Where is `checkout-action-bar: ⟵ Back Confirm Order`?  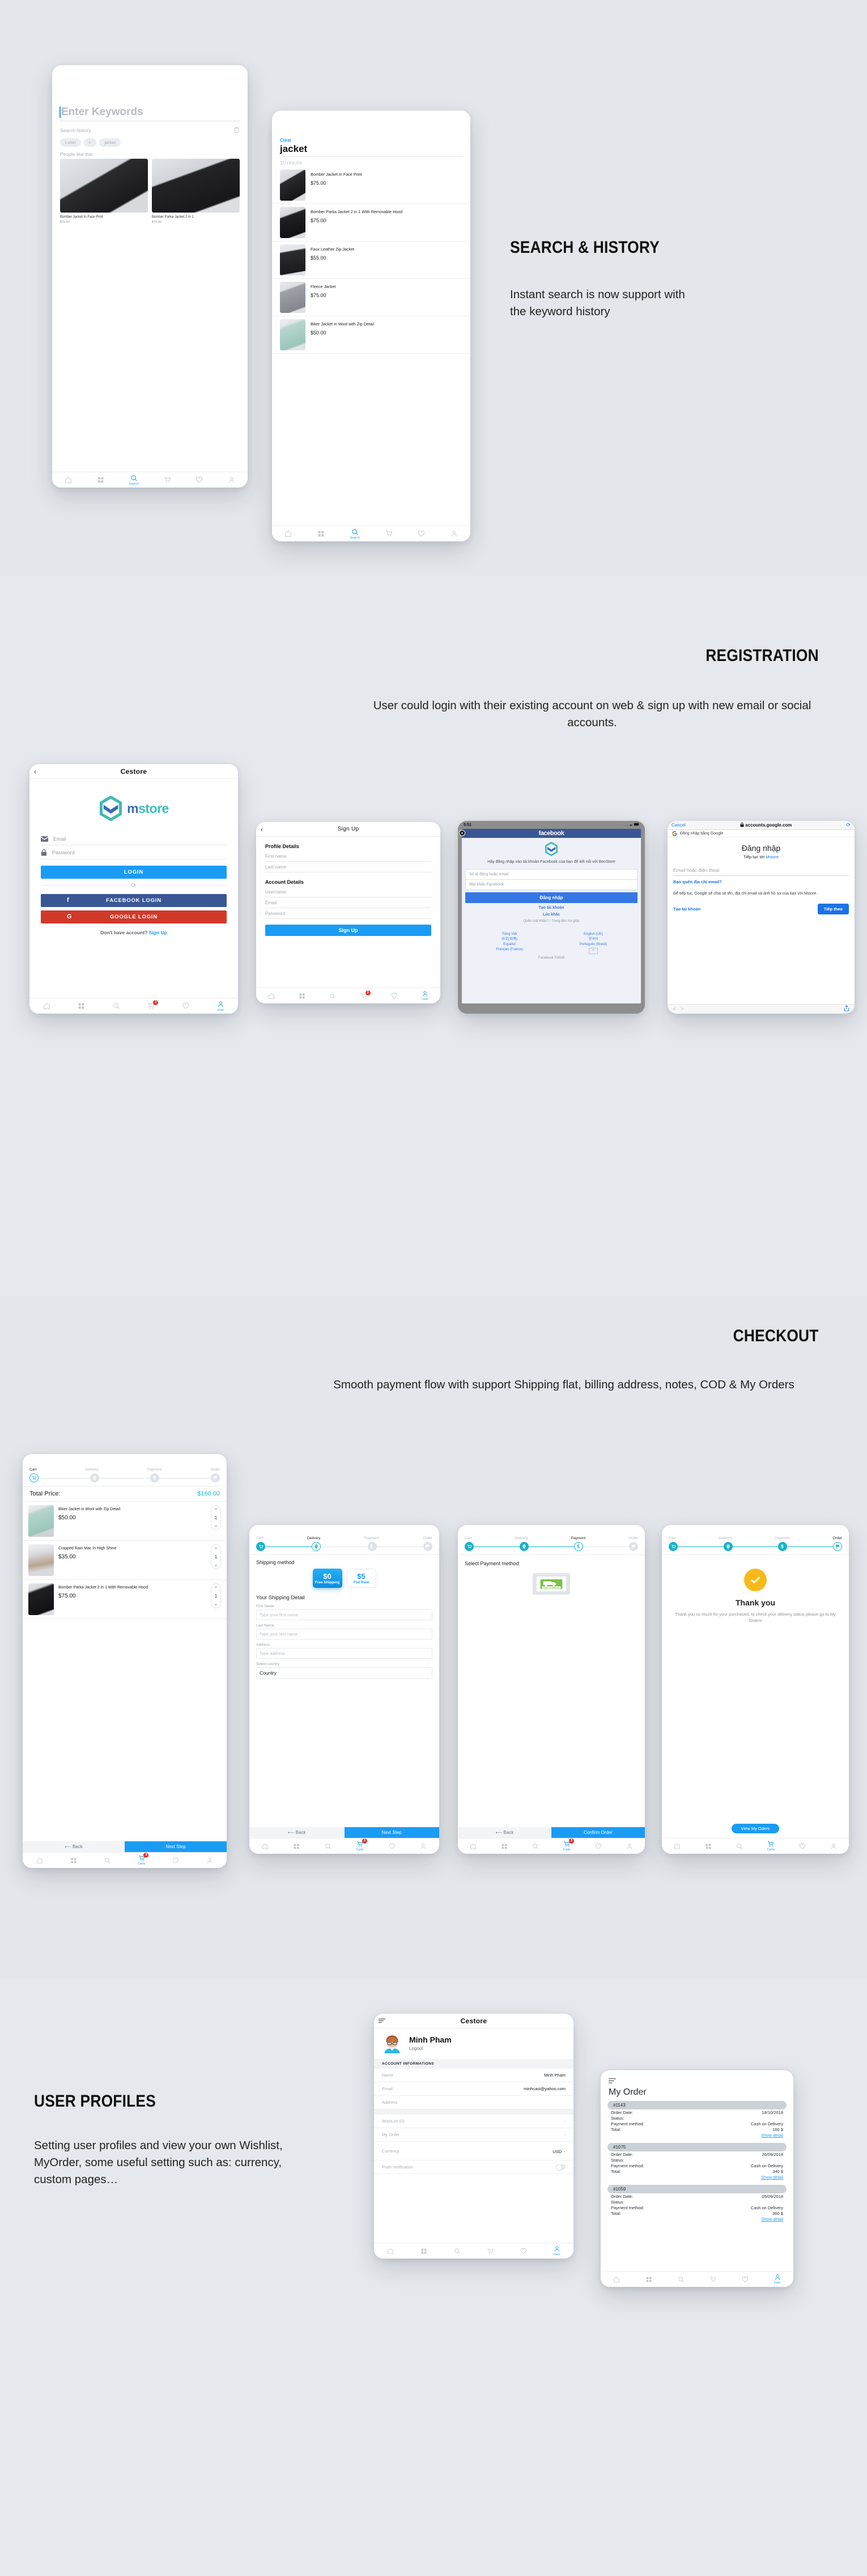
checkout-action-bar: ⟵ Back Confirm Order is located at coordinates (551, 1832).